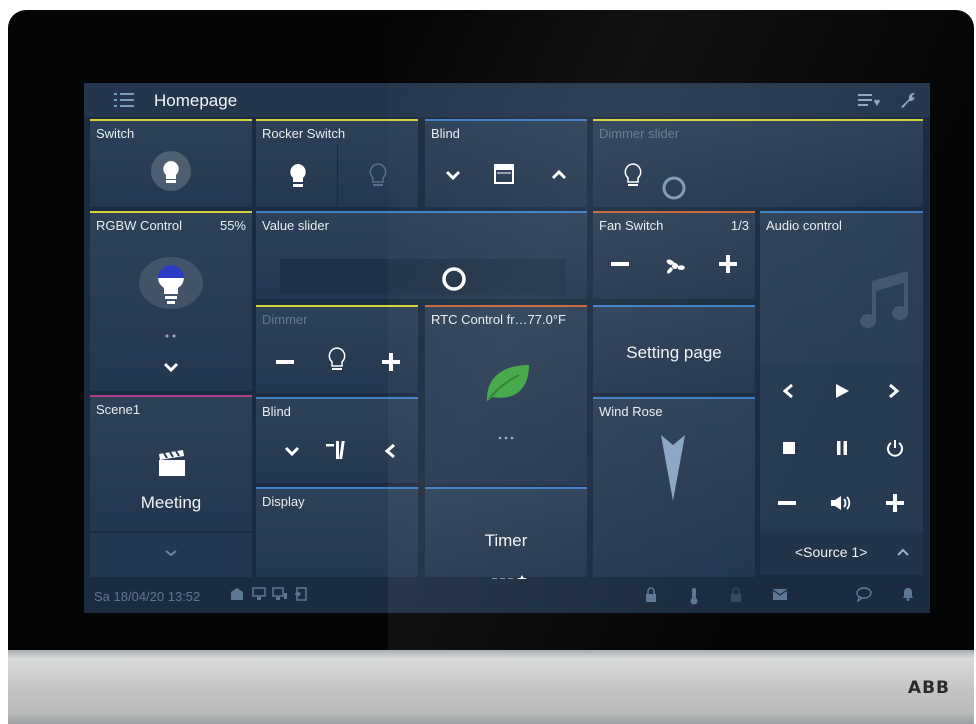 The width and height of the screenshot is (976, 724). Describe the element at coordinates (788, 391) in the screenshot. I see `previous-icon` at that location.